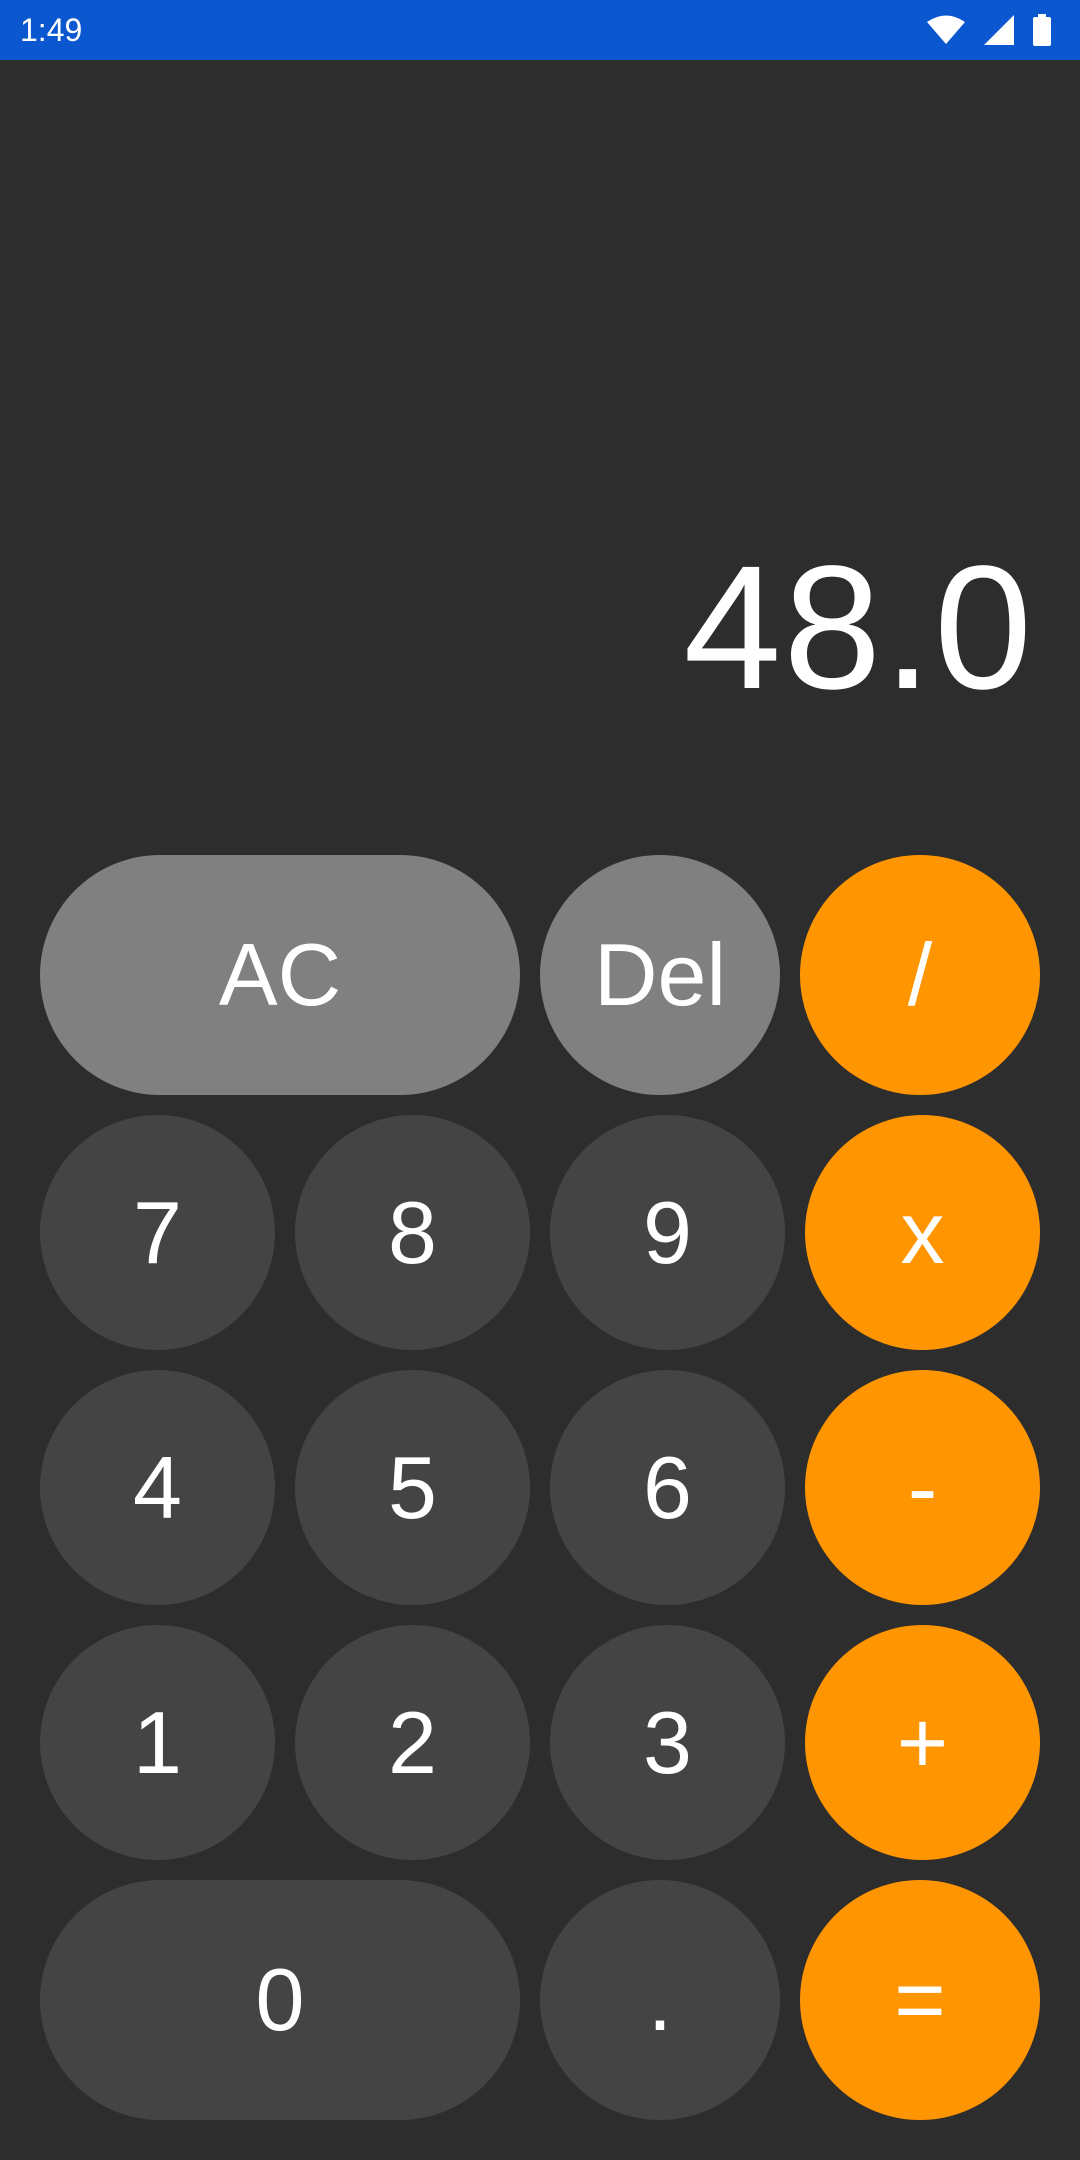 Image resolution: width=1080 pixels, height=2160 pixels. I want to click on digit-2-button: 2, so click(412, 1742).